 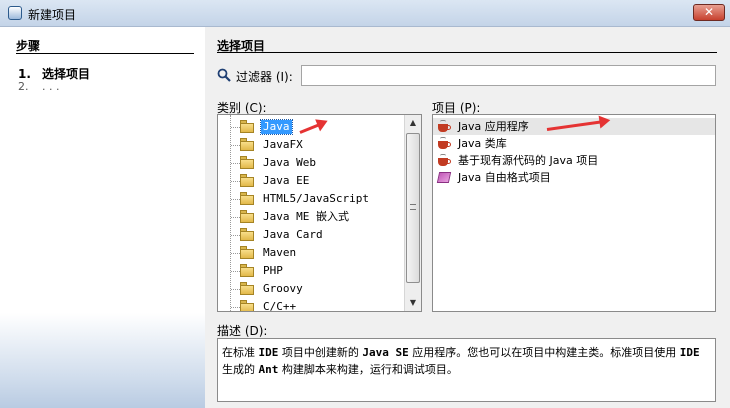 What do you see at coordinates (28, 46) in the screenshot?
I see `steps-heading: 步骤` at bounding box center [28, 46].